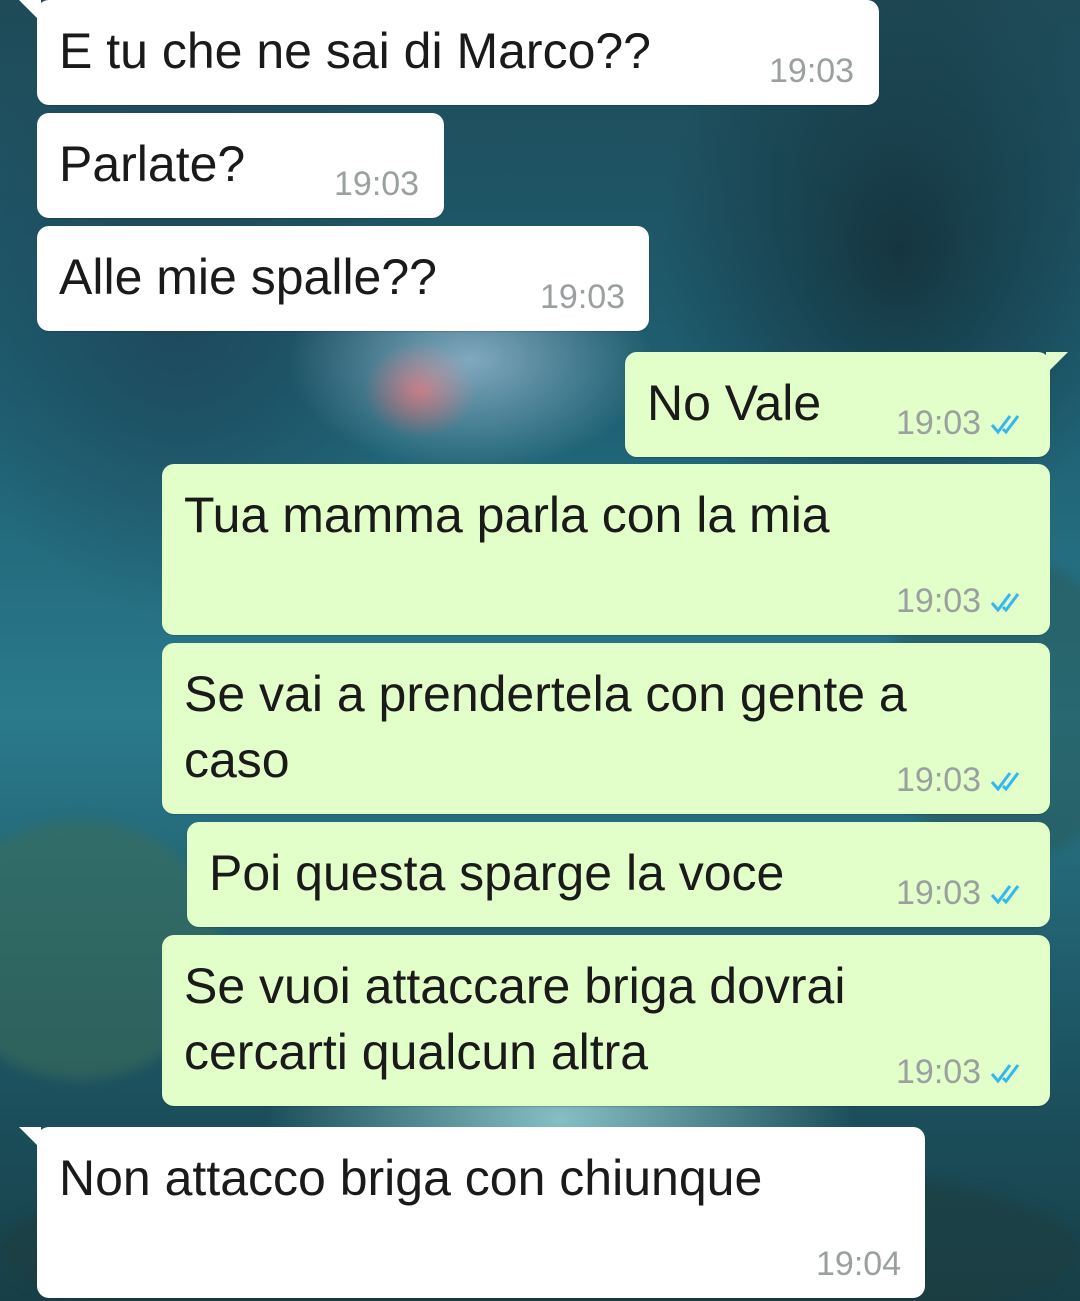 The image size is (1080, 1301). Describe the element at coordinates (545, 694) in the screenshot. I see `message-text: Se vai a prendertela con gente a` at that location.